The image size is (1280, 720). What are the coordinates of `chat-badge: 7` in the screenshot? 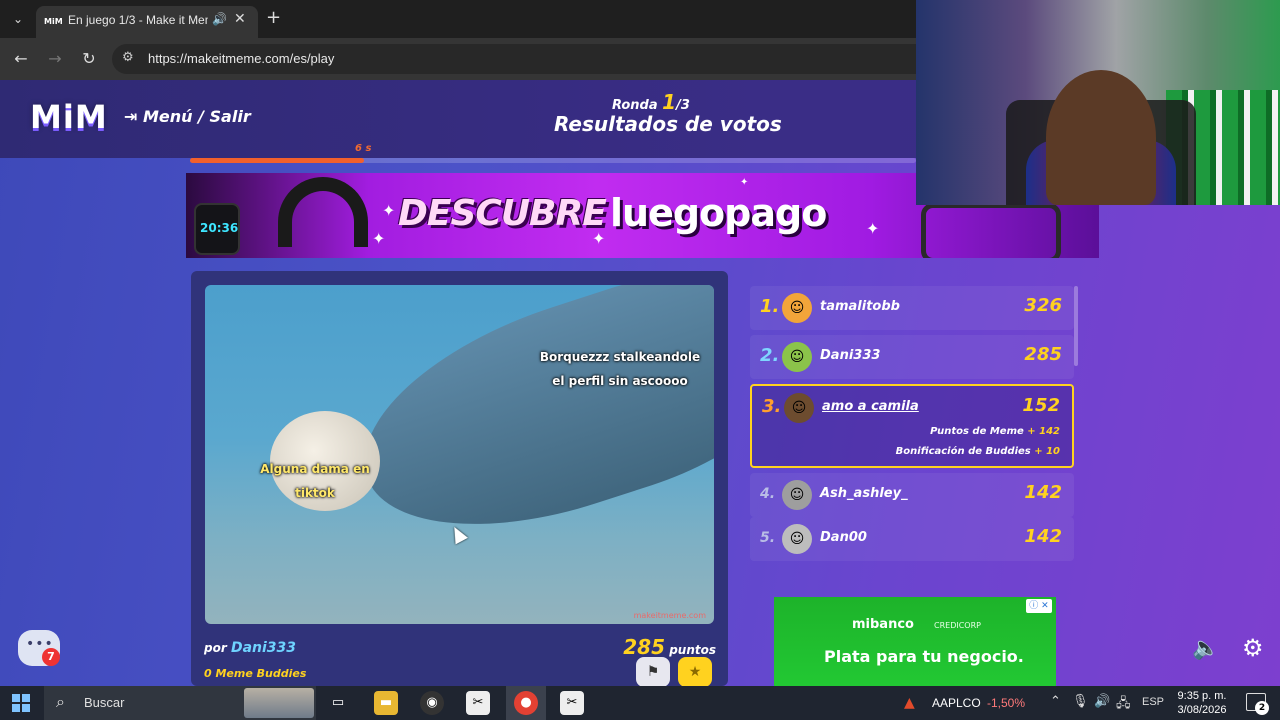 It's located at (51, 657).